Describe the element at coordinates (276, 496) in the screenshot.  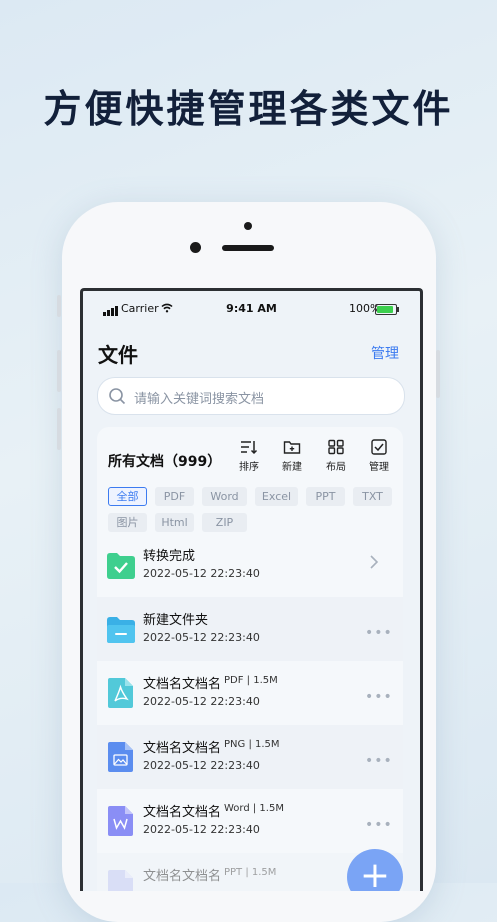
I see `filter-chip-excel: Excel` at that location.